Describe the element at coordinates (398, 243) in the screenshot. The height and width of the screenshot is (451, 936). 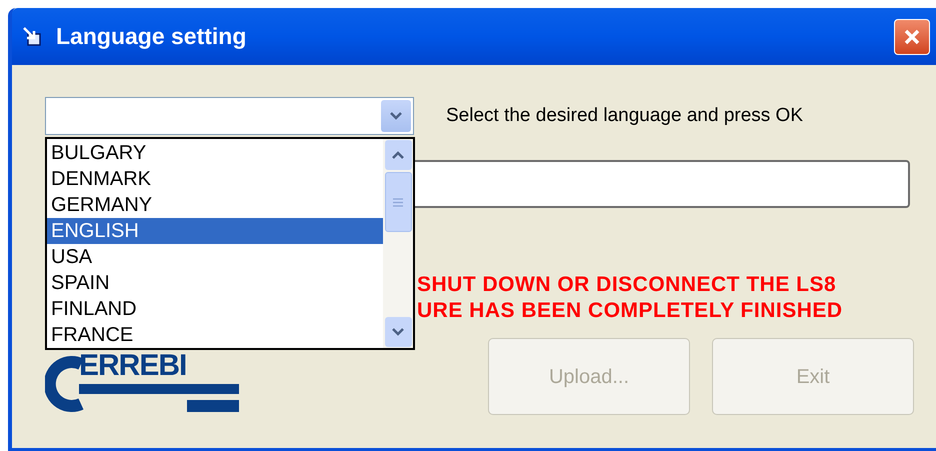
I see `scrollbar` at that location.